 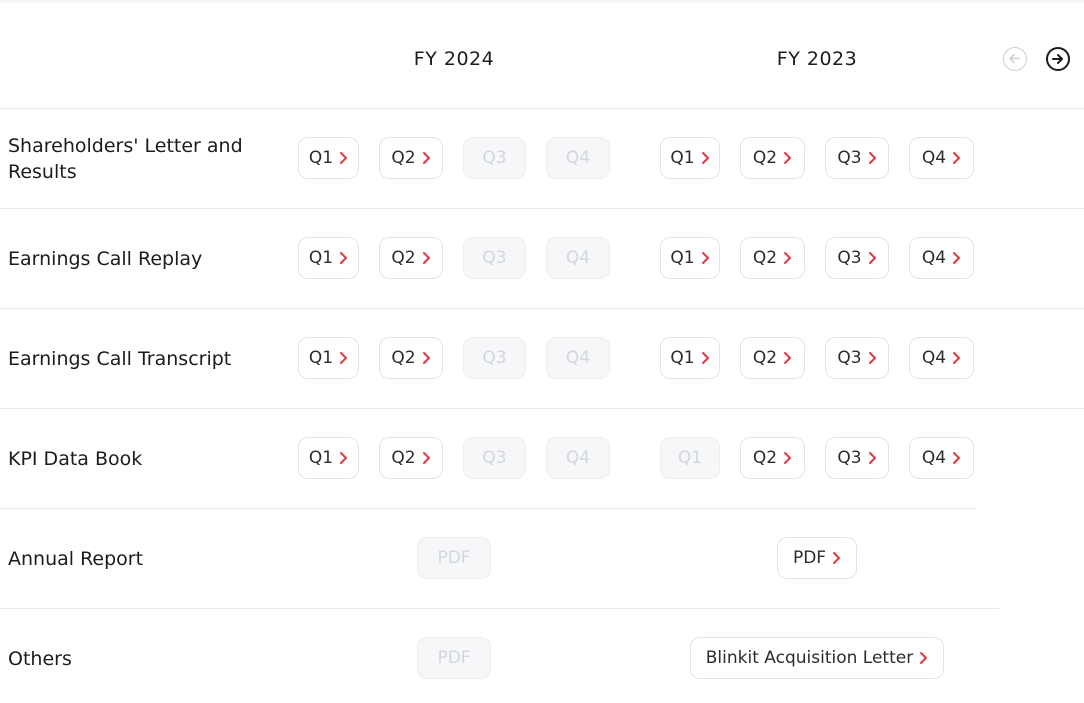 What do you see at coordinates (76, 559) in the screenshot?
I see `row-label-annual-report: Annual Report` at bounding box center [76, 559].